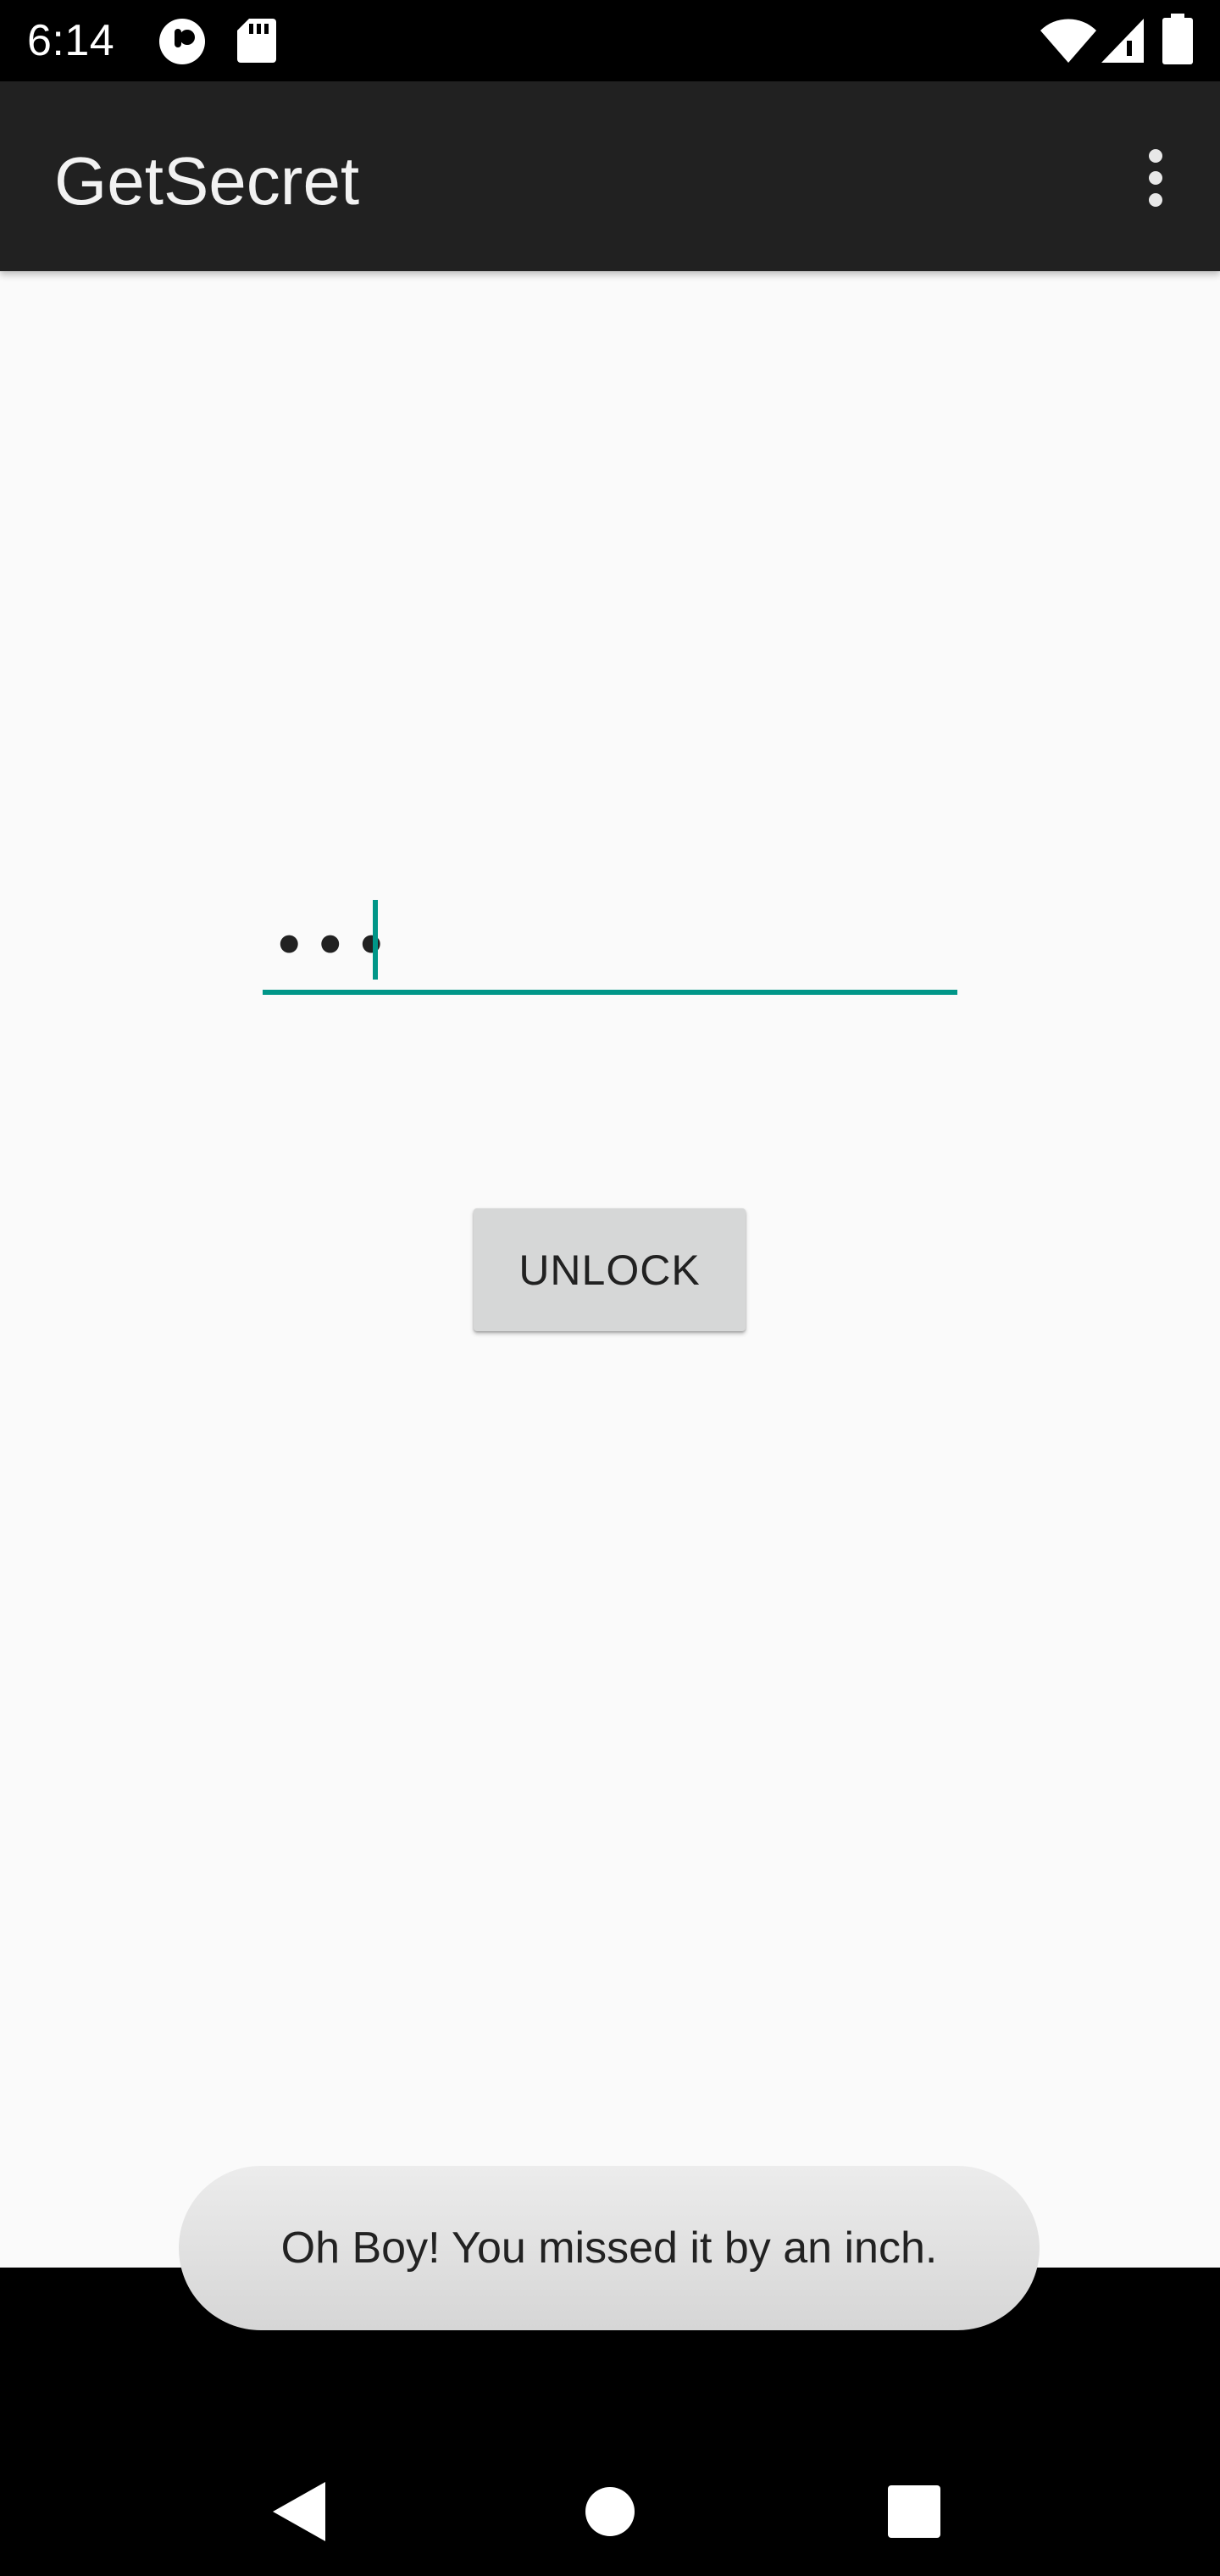 The image size is (1220, 2576). Describe the element at coordinates (182, 41) in the screenshot. I see `notification-app-icon` at that location.